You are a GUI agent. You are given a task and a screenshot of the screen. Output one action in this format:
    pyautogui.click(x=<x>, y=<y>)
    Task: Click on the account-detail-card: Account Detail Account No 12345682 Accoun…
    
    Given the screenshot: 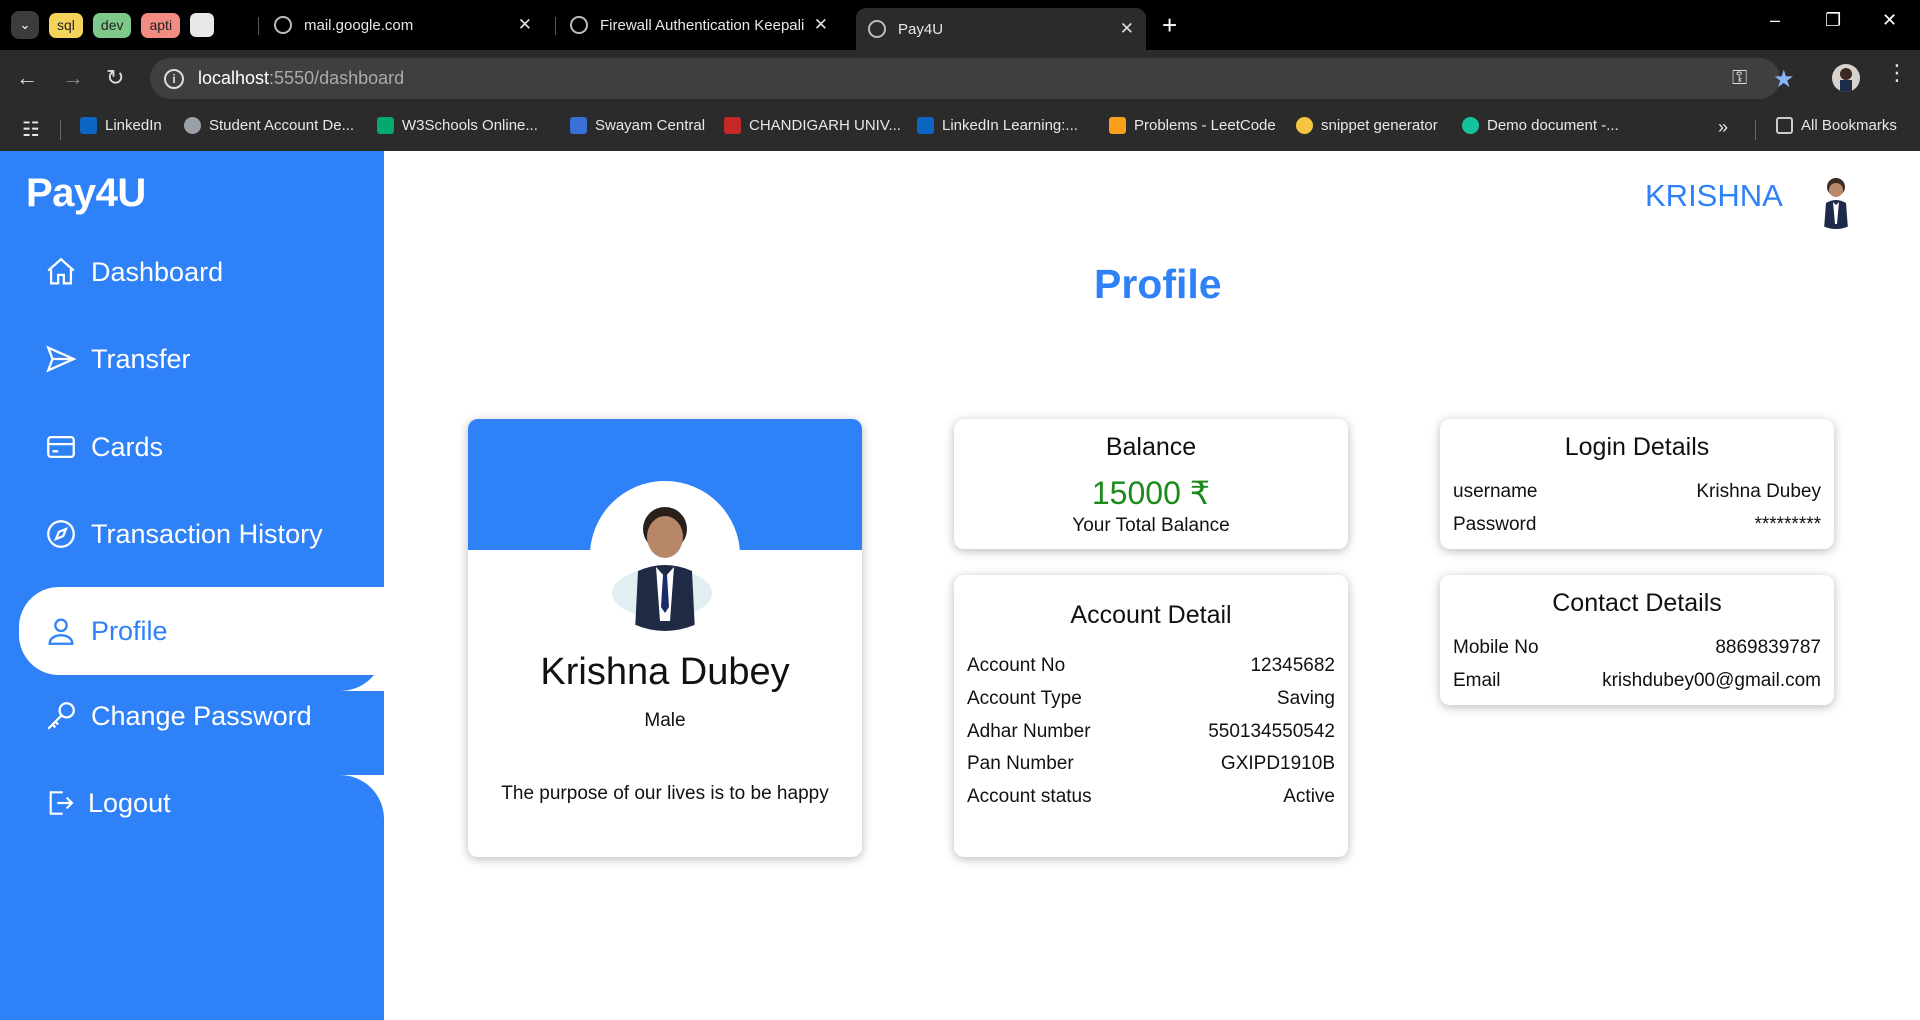 What is the action you would take?
    pyautogui.click(x=1151, y=716)
    